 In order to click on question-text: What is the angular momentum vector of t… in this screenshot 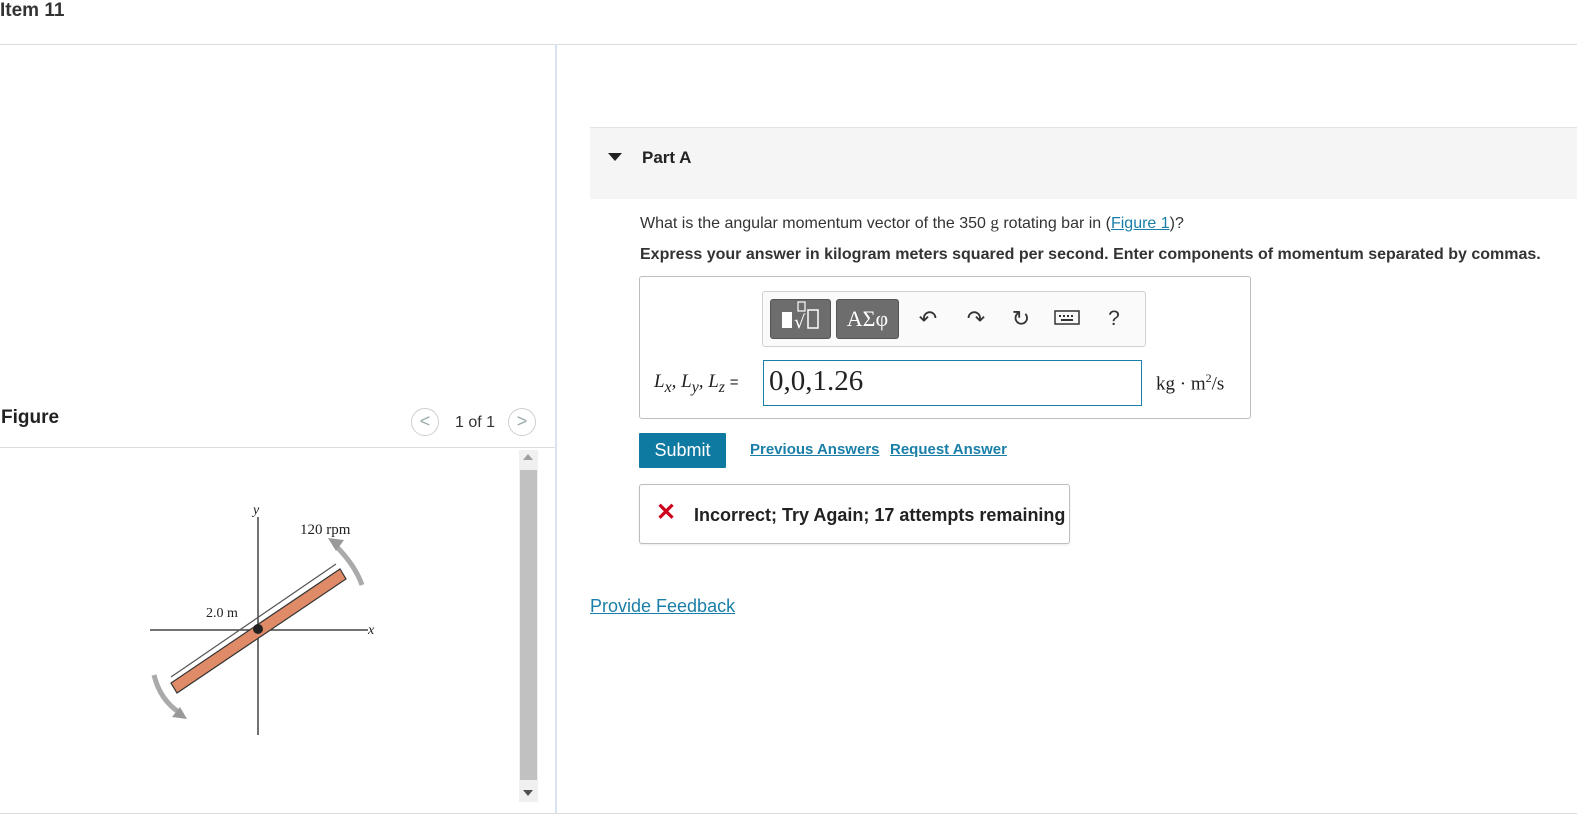, I will do `click(912, 223)`.